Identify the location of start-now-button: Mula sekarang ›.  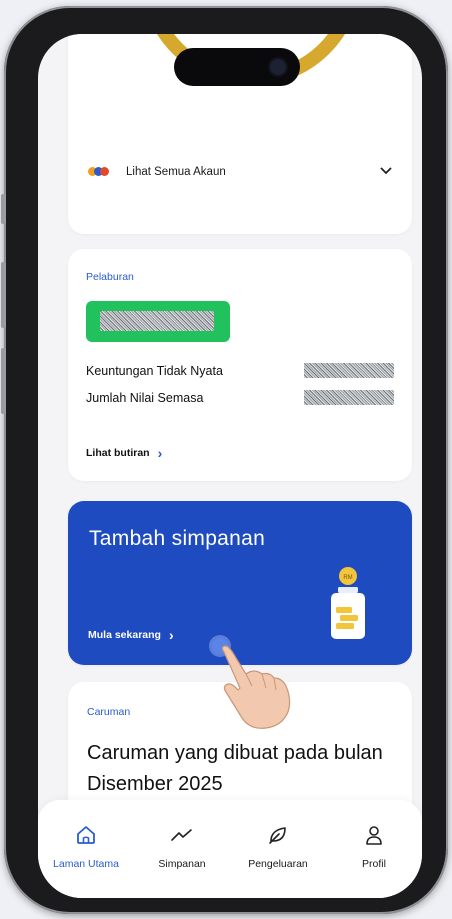
(131, 635).